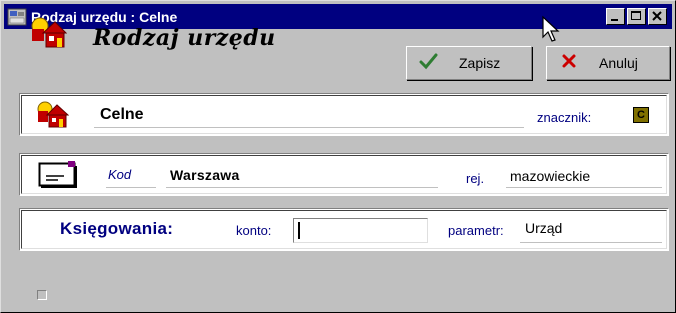 Image resolution: width=676 pixels, height=313 pixels. What do you see at coordinates (122, 115) in the screenshot?
I see `record-name: Celne` at bounding box center [122, 115].